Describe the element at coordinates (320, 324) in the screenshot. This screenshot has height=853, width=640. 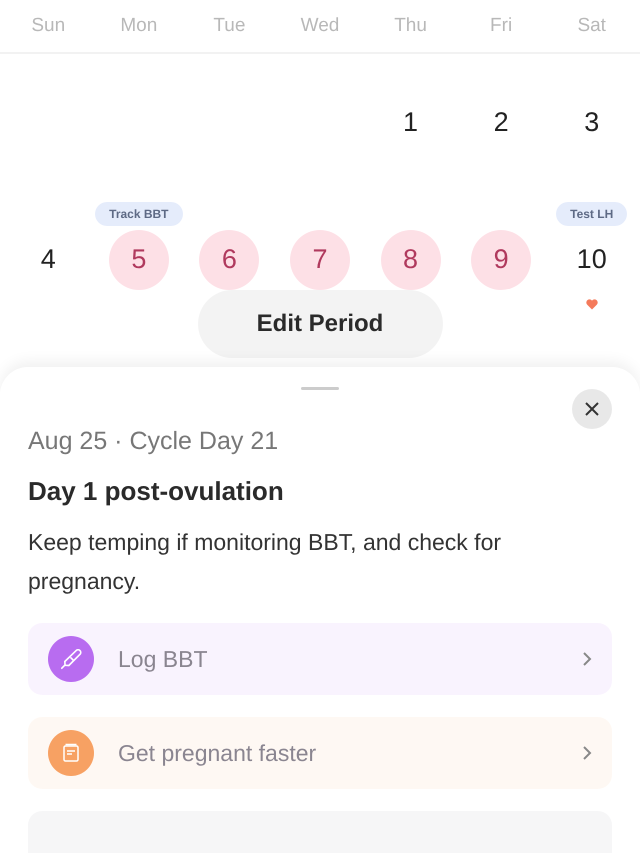
I see `edit-period-button: Edit Period` at that location.